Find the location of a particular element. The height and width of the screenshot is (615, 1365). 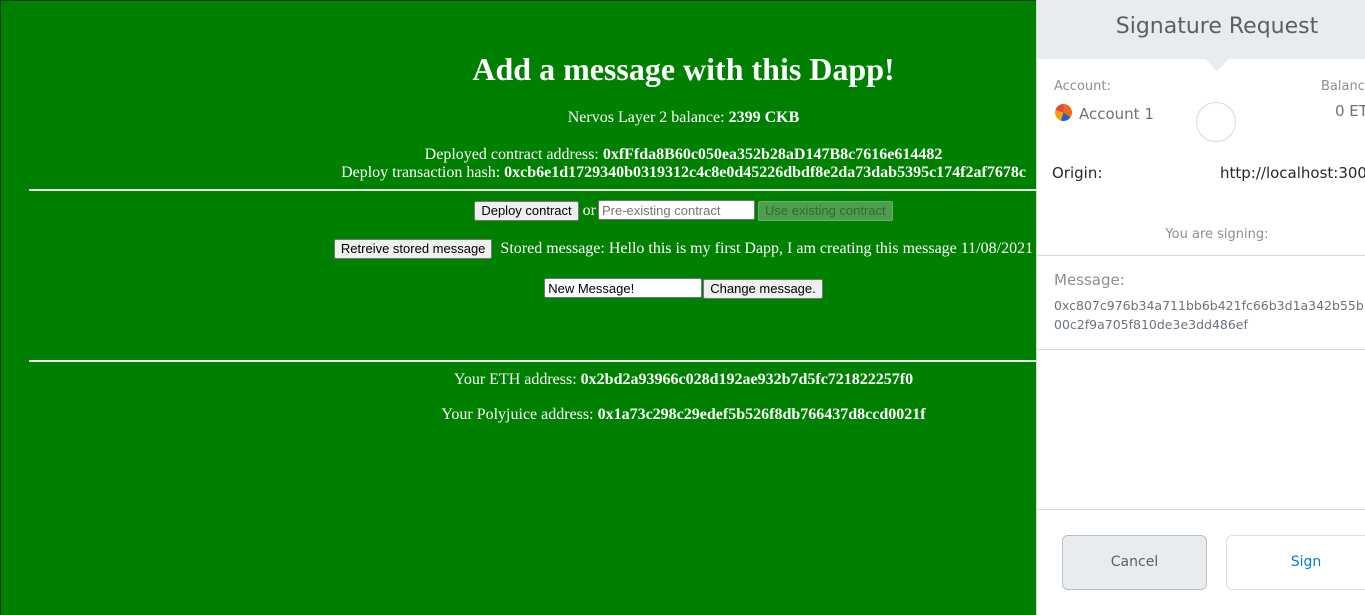

message-line-2: 00c2f9a705f810de3e3dd486ef is located at coordinates (1151, 324).